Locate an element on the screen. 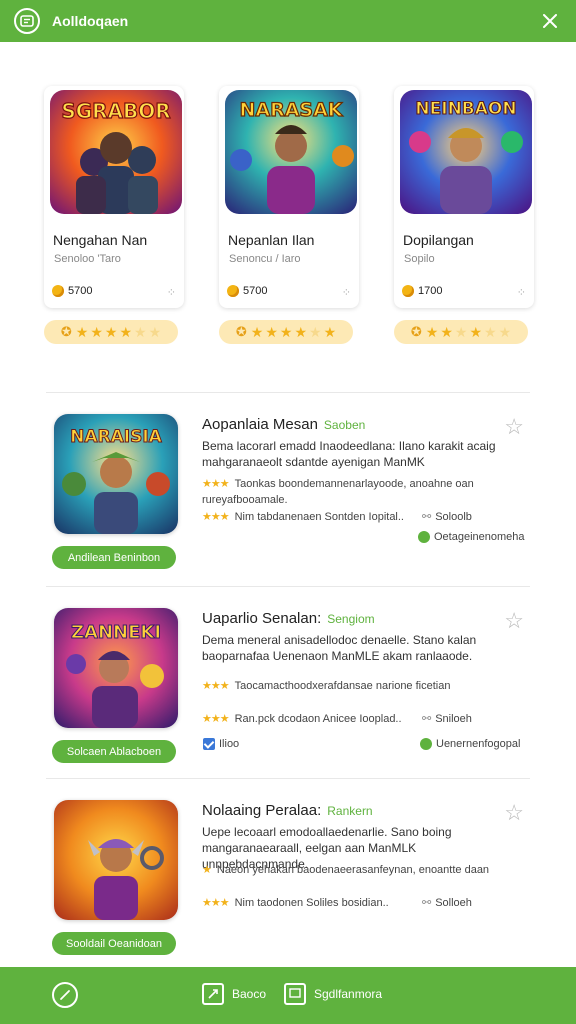 The image size is (576, 1024). link-label: Solloeh is located at coordinates (453, 902).